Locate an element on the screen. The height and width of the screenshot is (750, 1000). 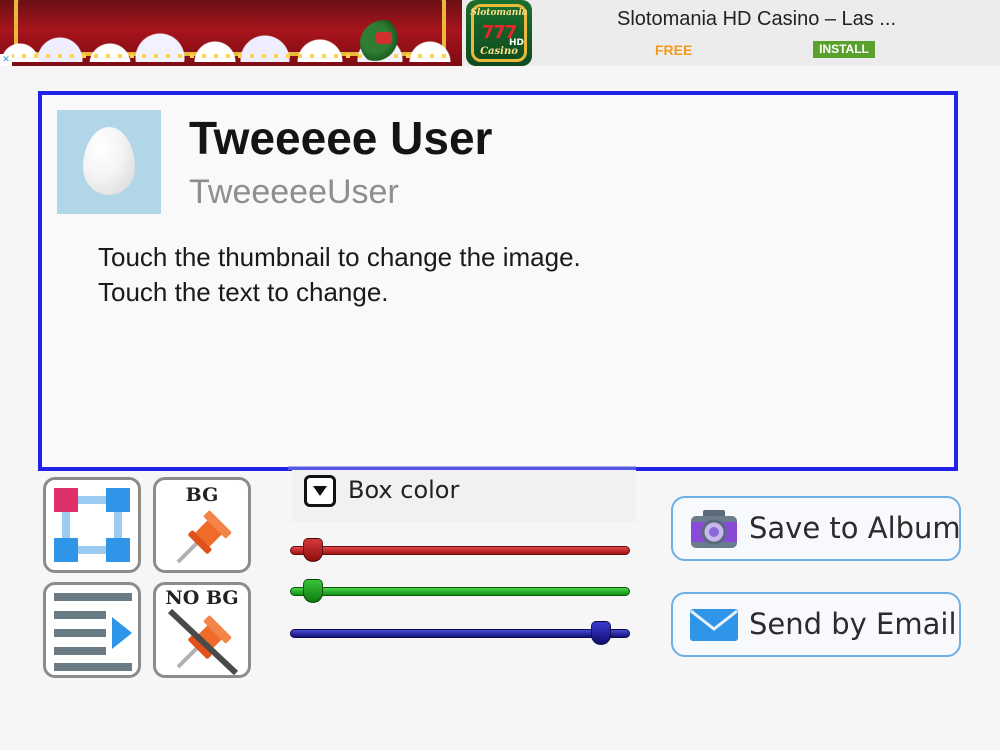
camera-icon is located at coordinates (714, 529).